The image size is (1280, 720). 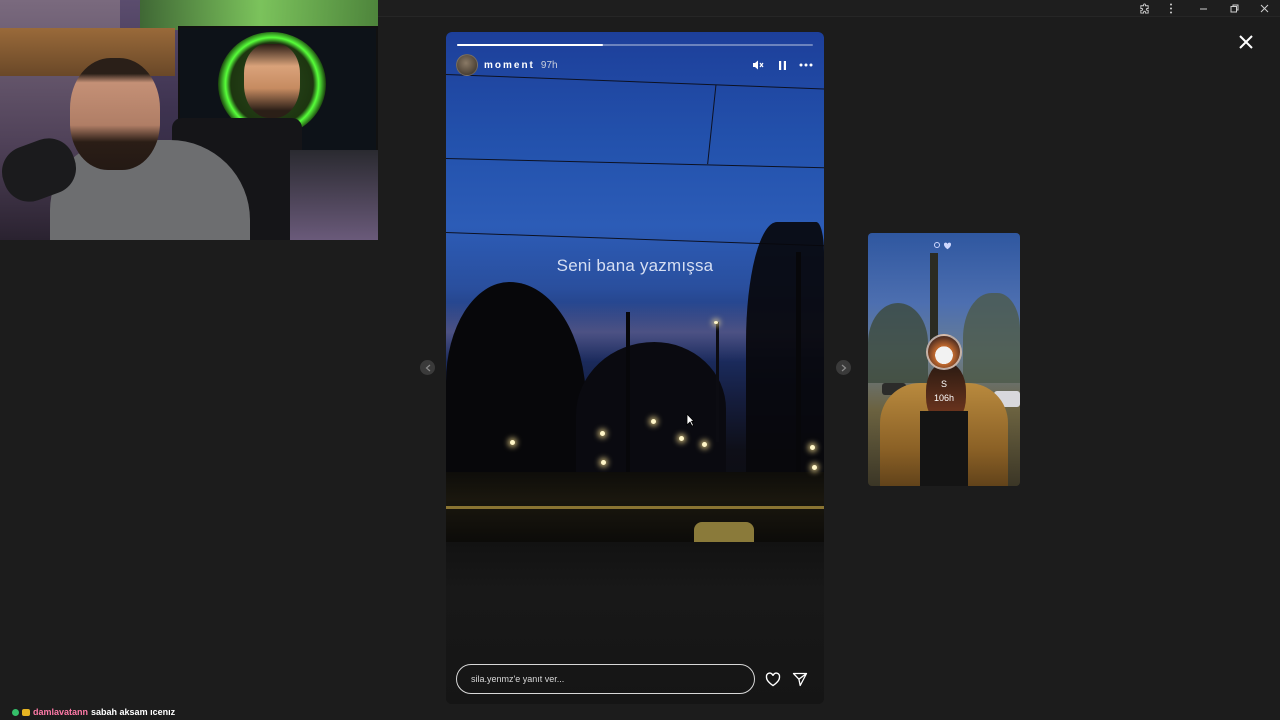 What do you see at coordinates (1171, 8) in the screenshot?
I see `browser-menu-icon` at bounding box center [1171, 8].